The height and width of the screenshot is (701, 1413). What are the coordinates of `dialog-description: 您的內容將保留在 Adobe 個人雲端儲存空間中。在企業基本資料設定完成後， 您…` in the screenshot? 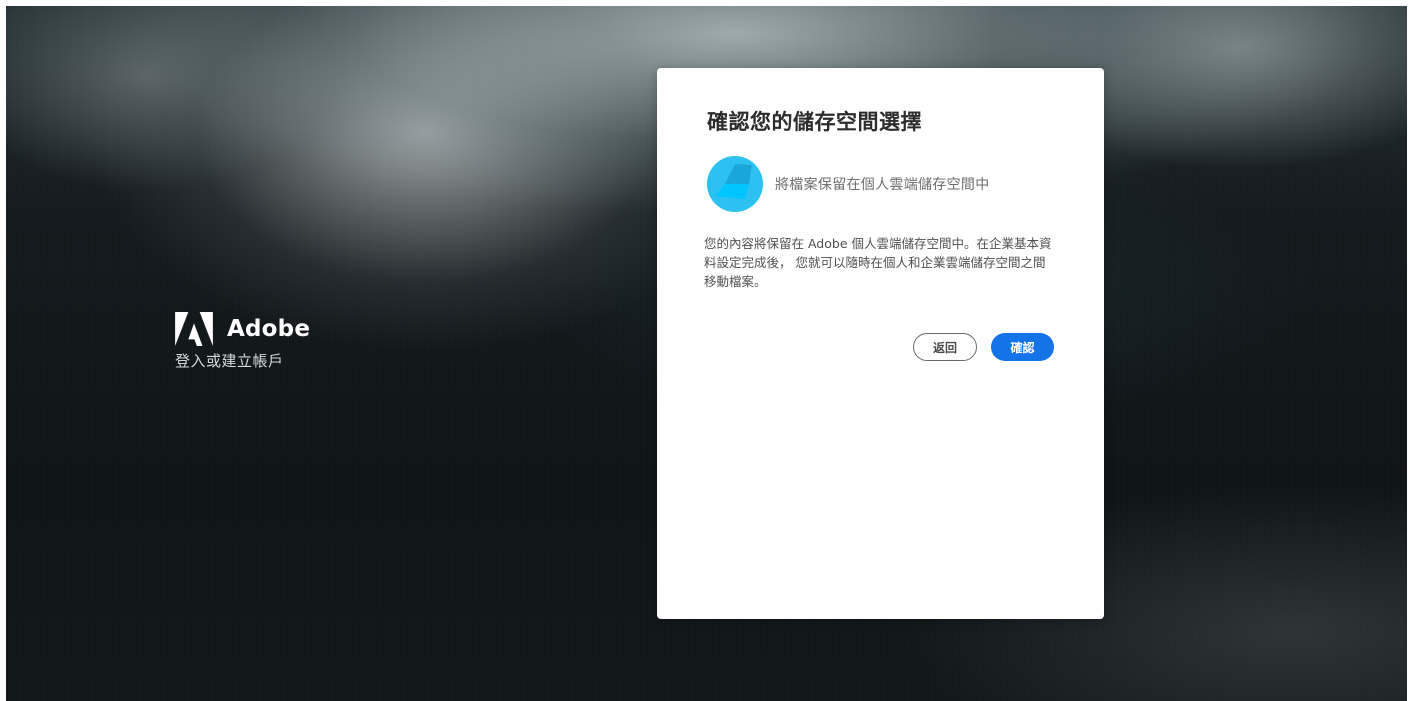 It's located at (878, 262).